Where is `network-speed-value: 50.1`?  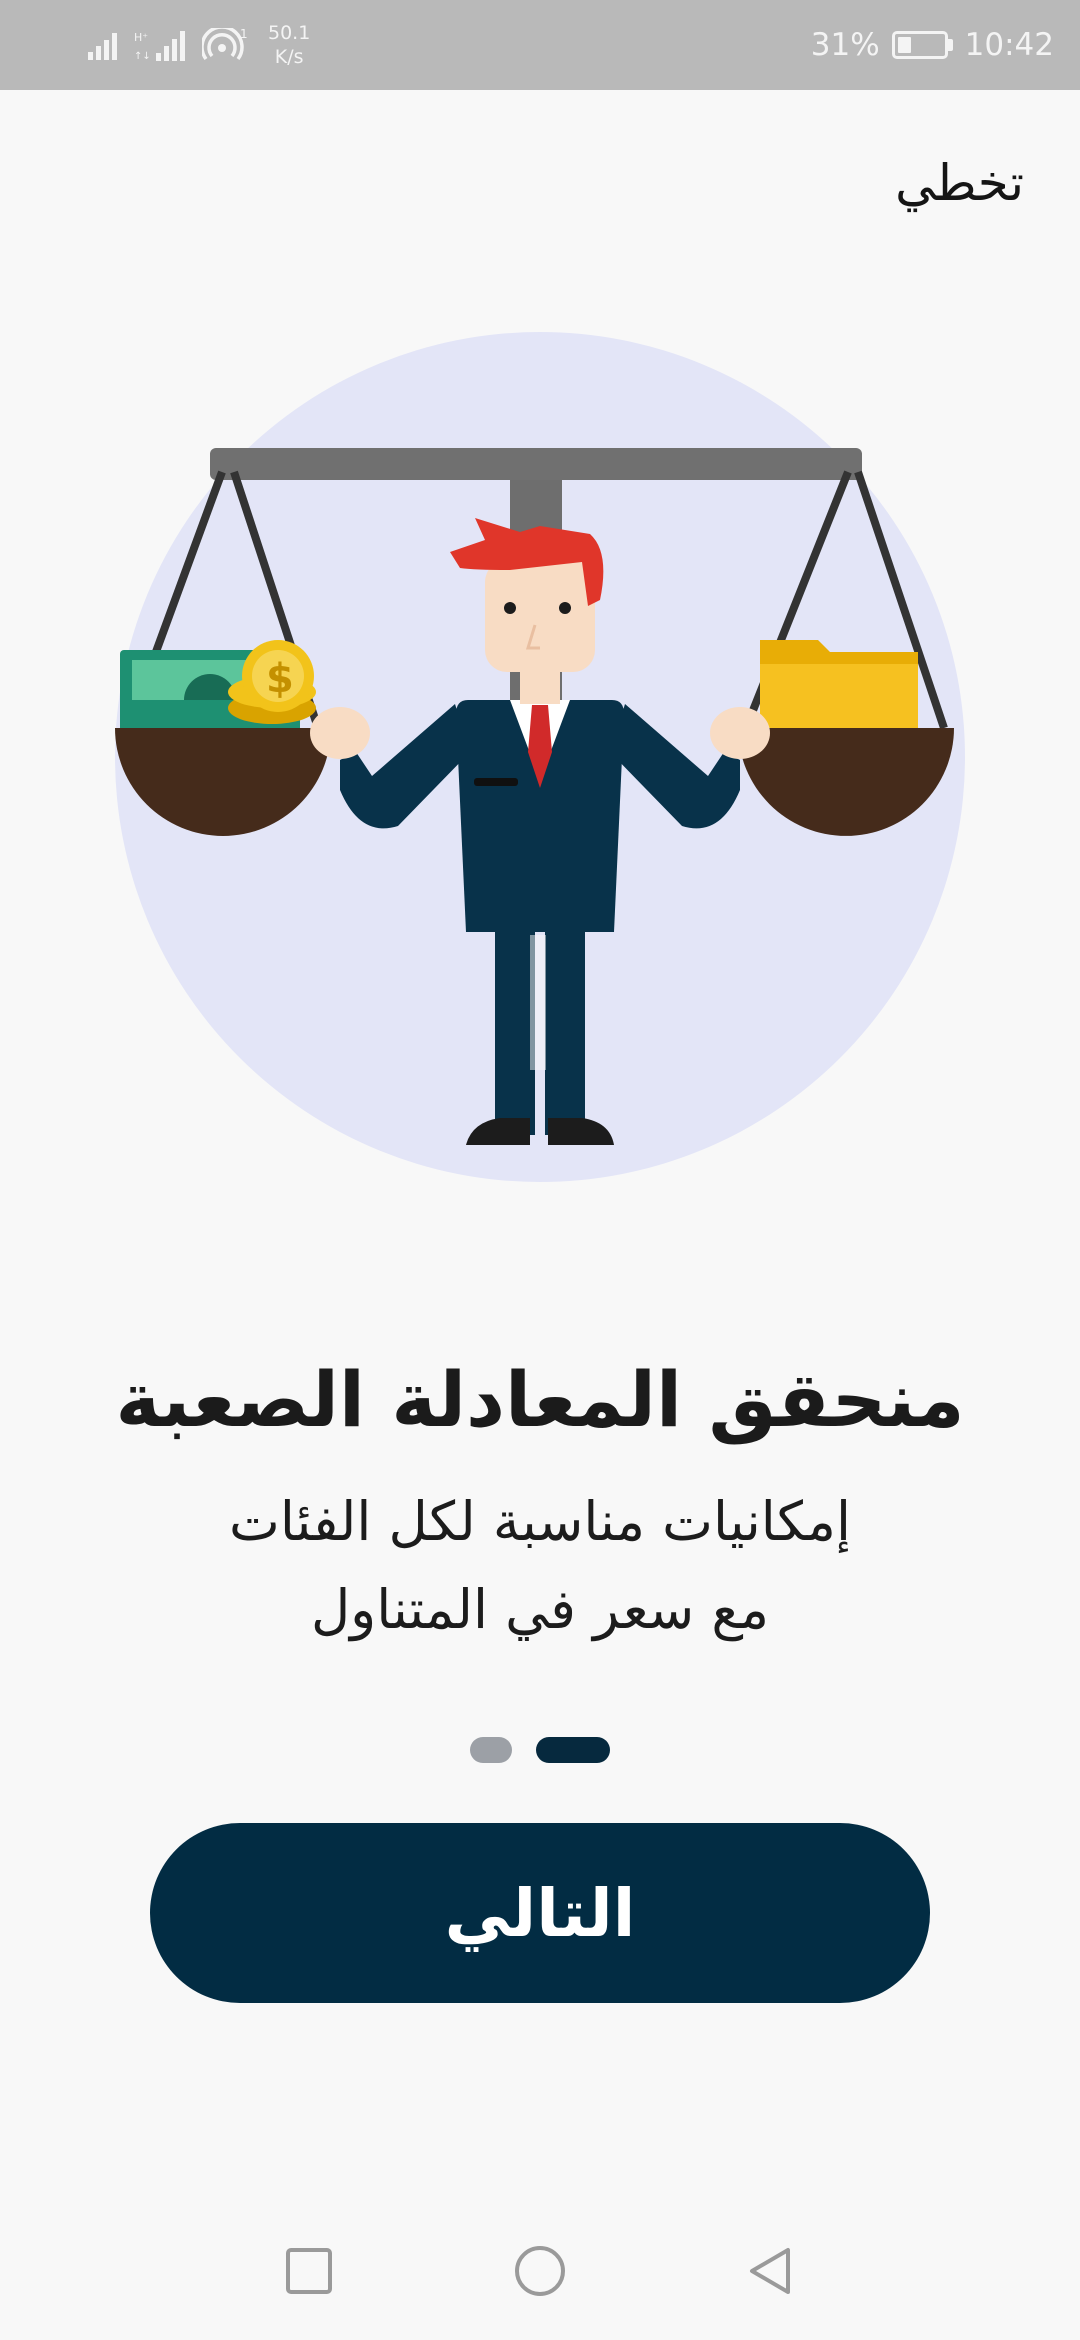
network-speed-value: 50.1 is located at coordinates (289, 33).